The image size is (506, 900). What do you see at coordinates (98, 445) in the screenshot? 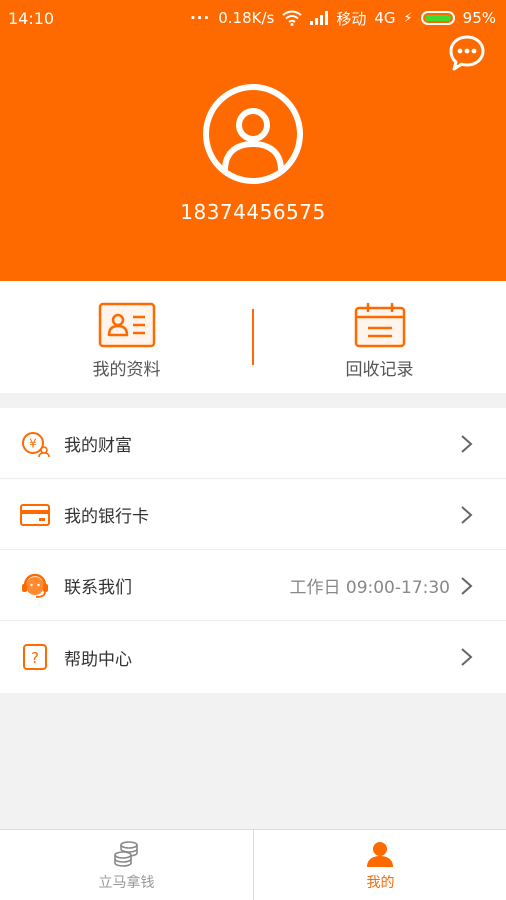
I see `menu-item-label: 我的财富` at bounding box center [98, 445].